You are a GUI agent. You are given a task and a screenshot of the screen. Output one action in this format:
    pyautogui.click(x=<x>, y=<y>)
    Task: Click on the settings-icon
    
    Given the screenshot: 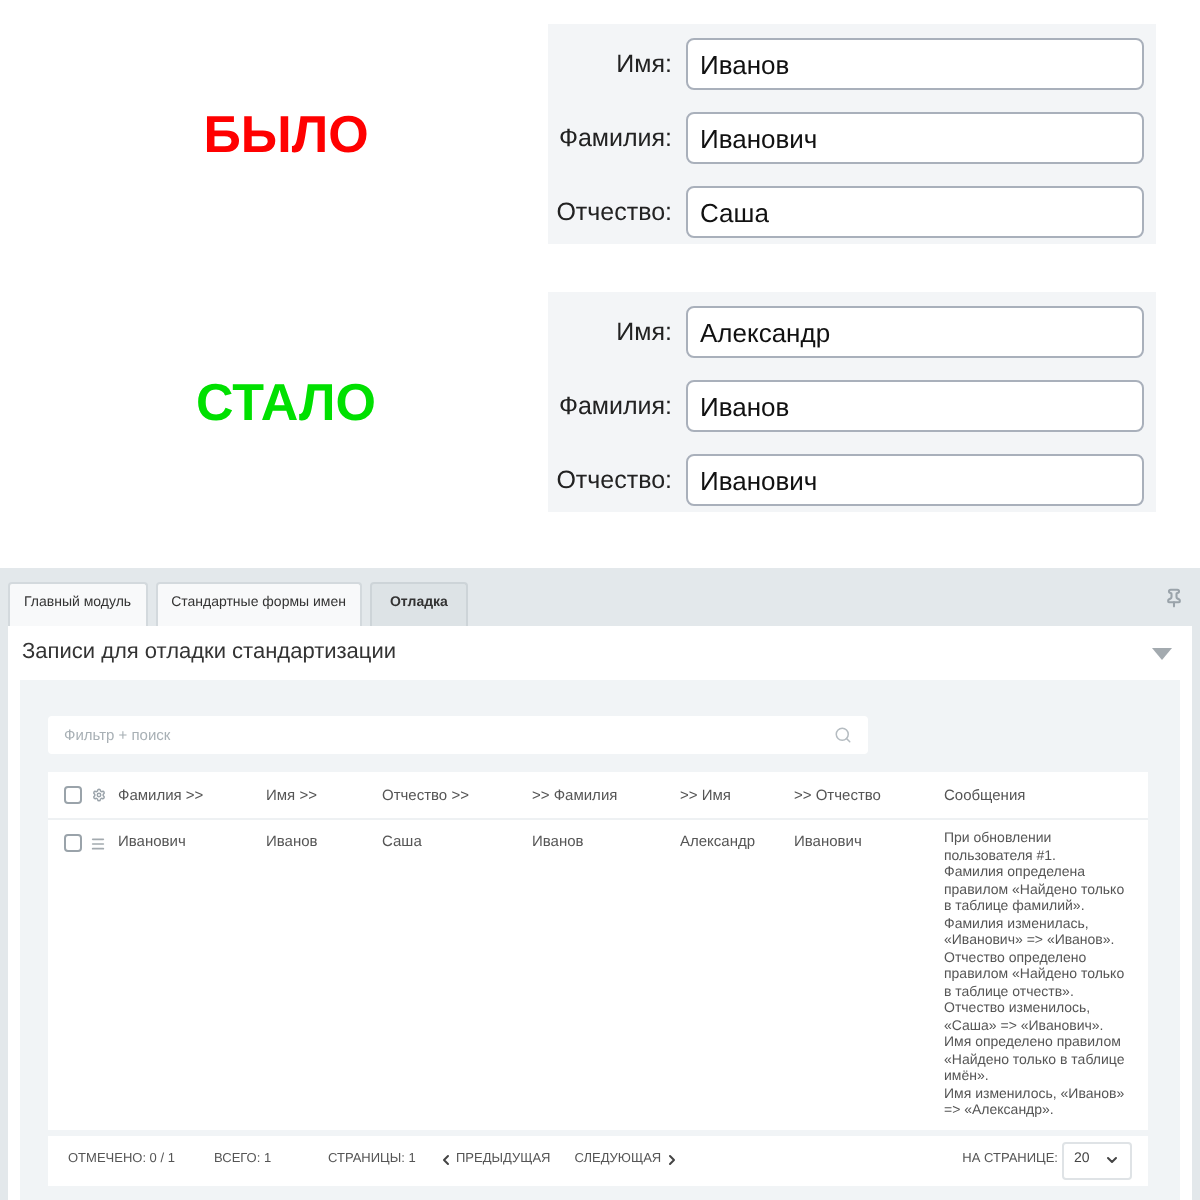 What is the action you would take?
    pyautogui.click(x=99, y=795)
    